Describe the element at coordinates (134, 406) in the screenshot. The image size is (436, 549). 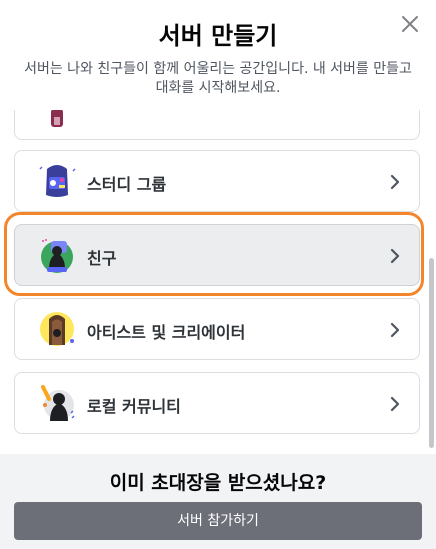
I see `template-option-label: 로컬 커뮤니티` at that location.